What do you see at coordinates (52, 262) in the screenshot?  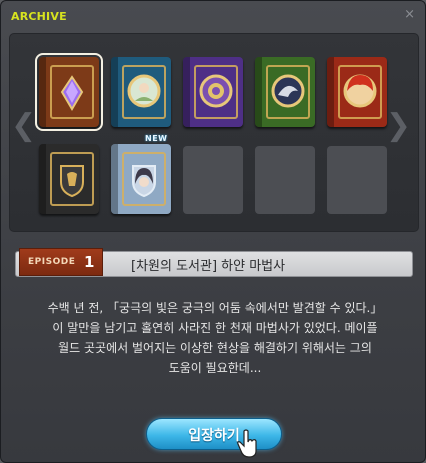 I see `episode-label: EPISODE` at bounding box center [52, 262].